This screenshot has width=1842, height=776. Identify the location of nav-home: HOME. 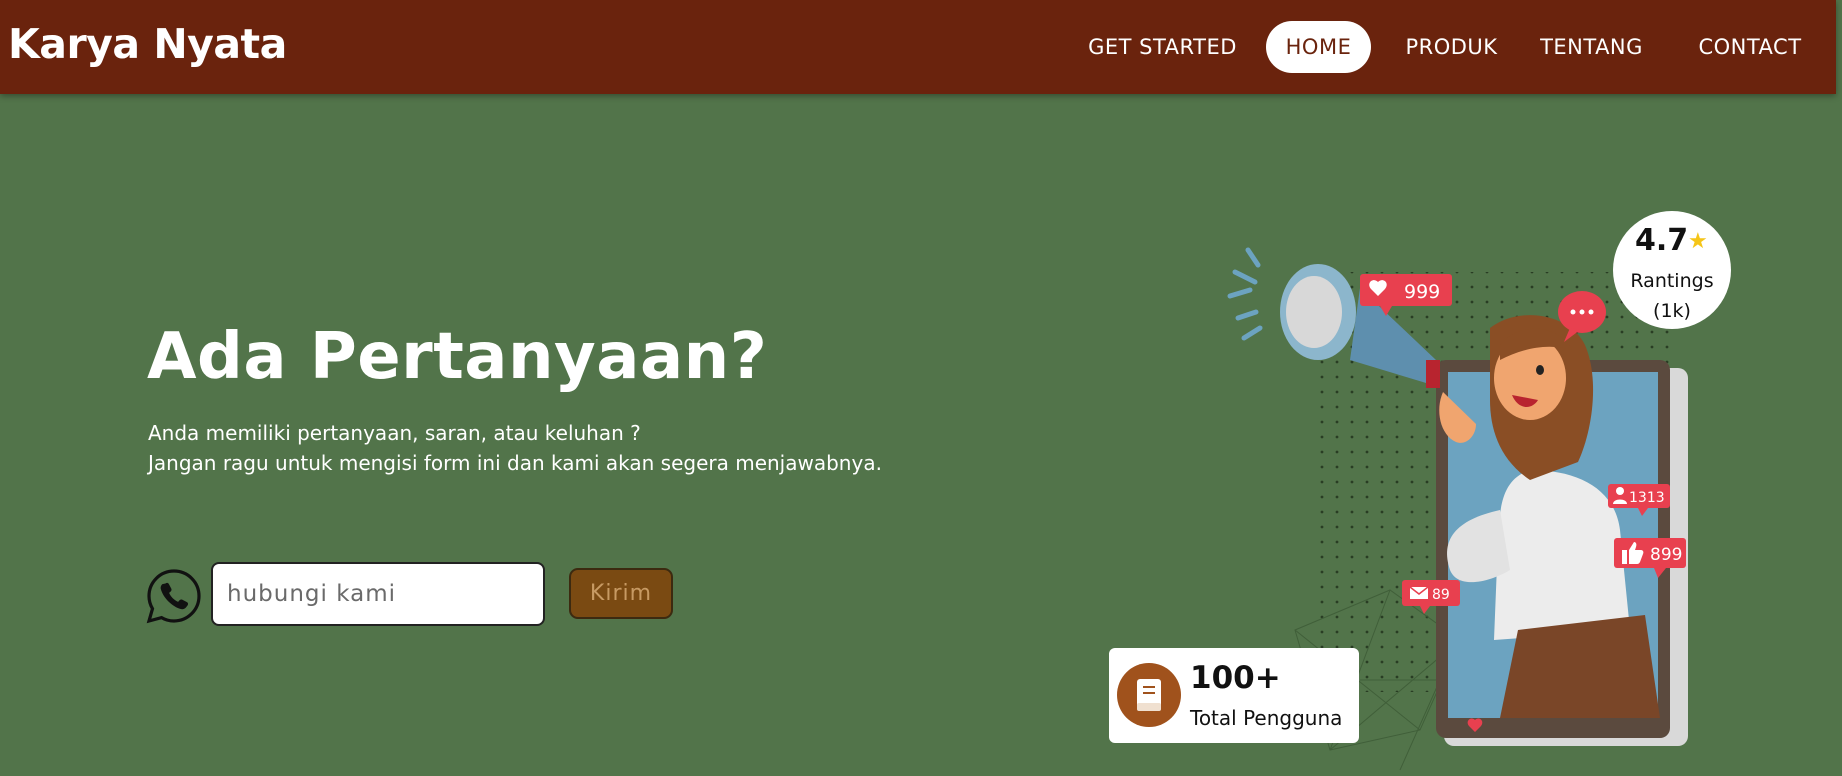
(1318, 47).